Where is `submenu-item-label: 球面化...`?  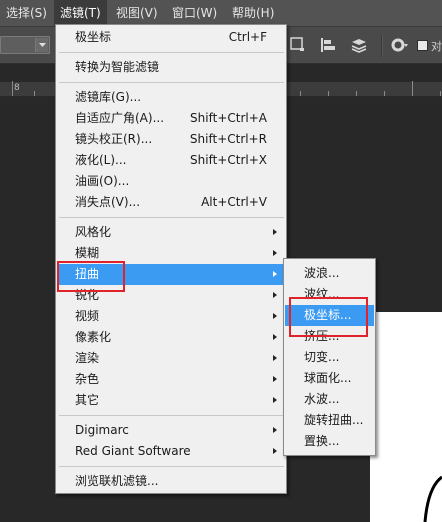
submenu-item-label: 球面化... is located at coordinates (328, 378).